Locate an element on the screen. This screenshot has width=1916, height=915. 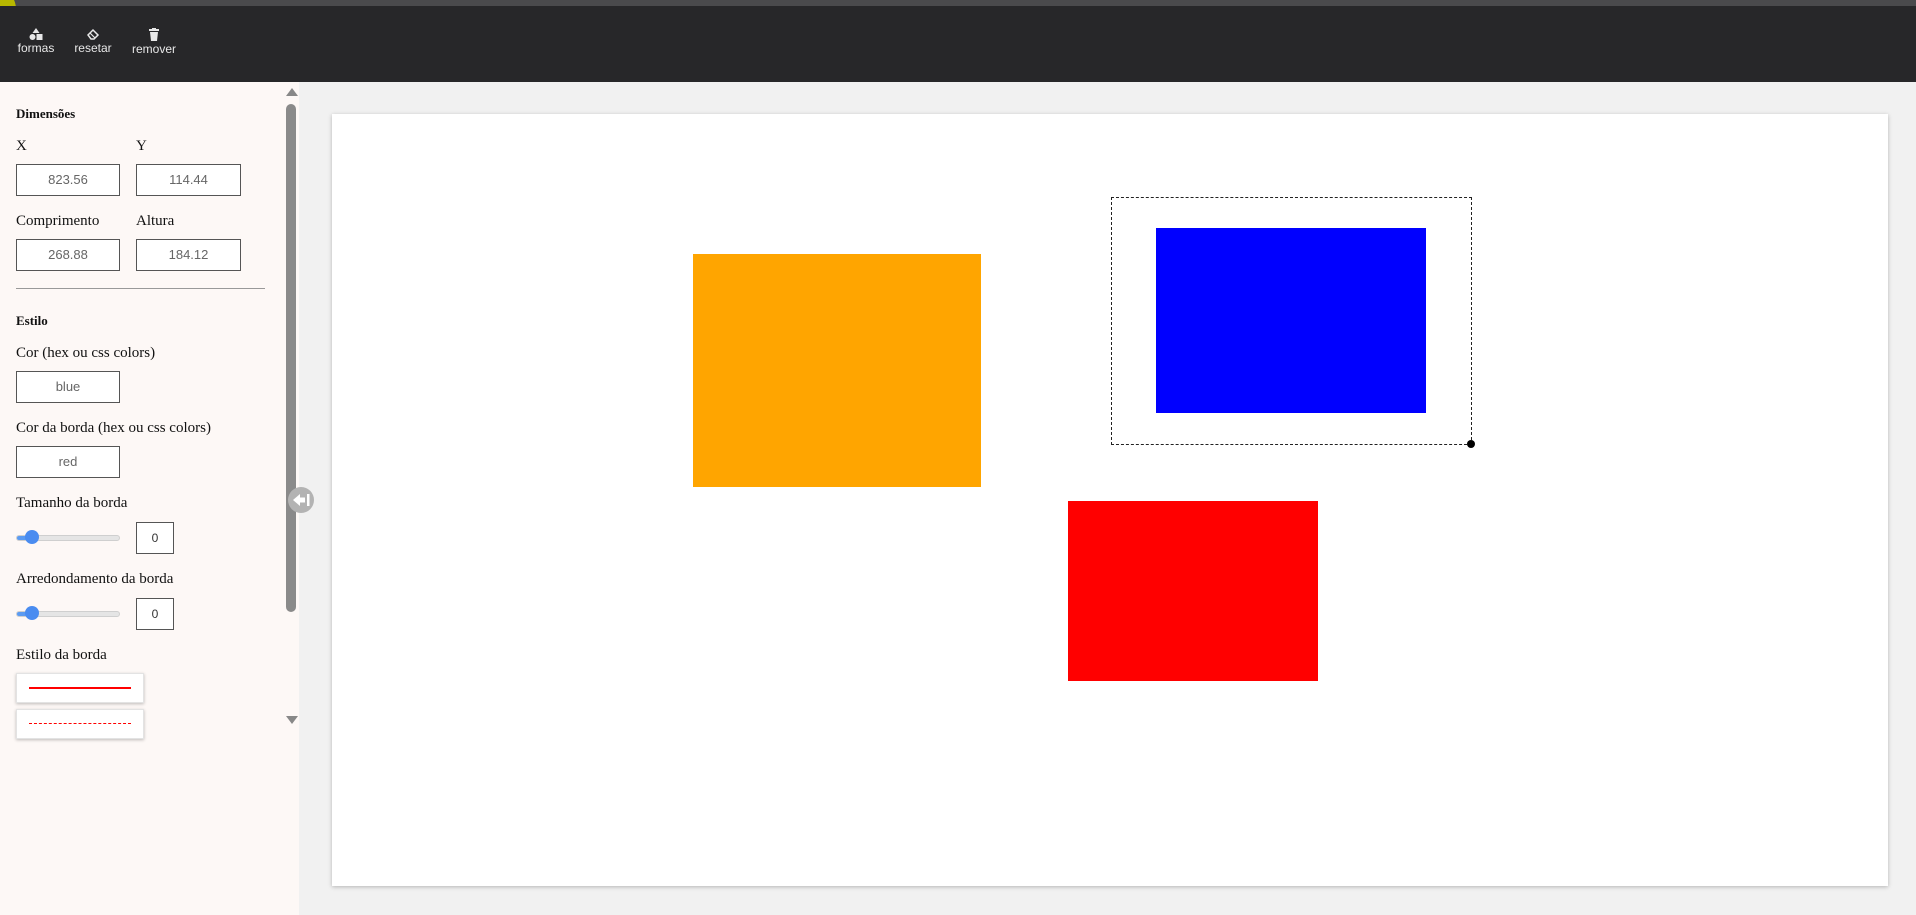
border-size-slider-thumb is located at coordinates (32, 537).